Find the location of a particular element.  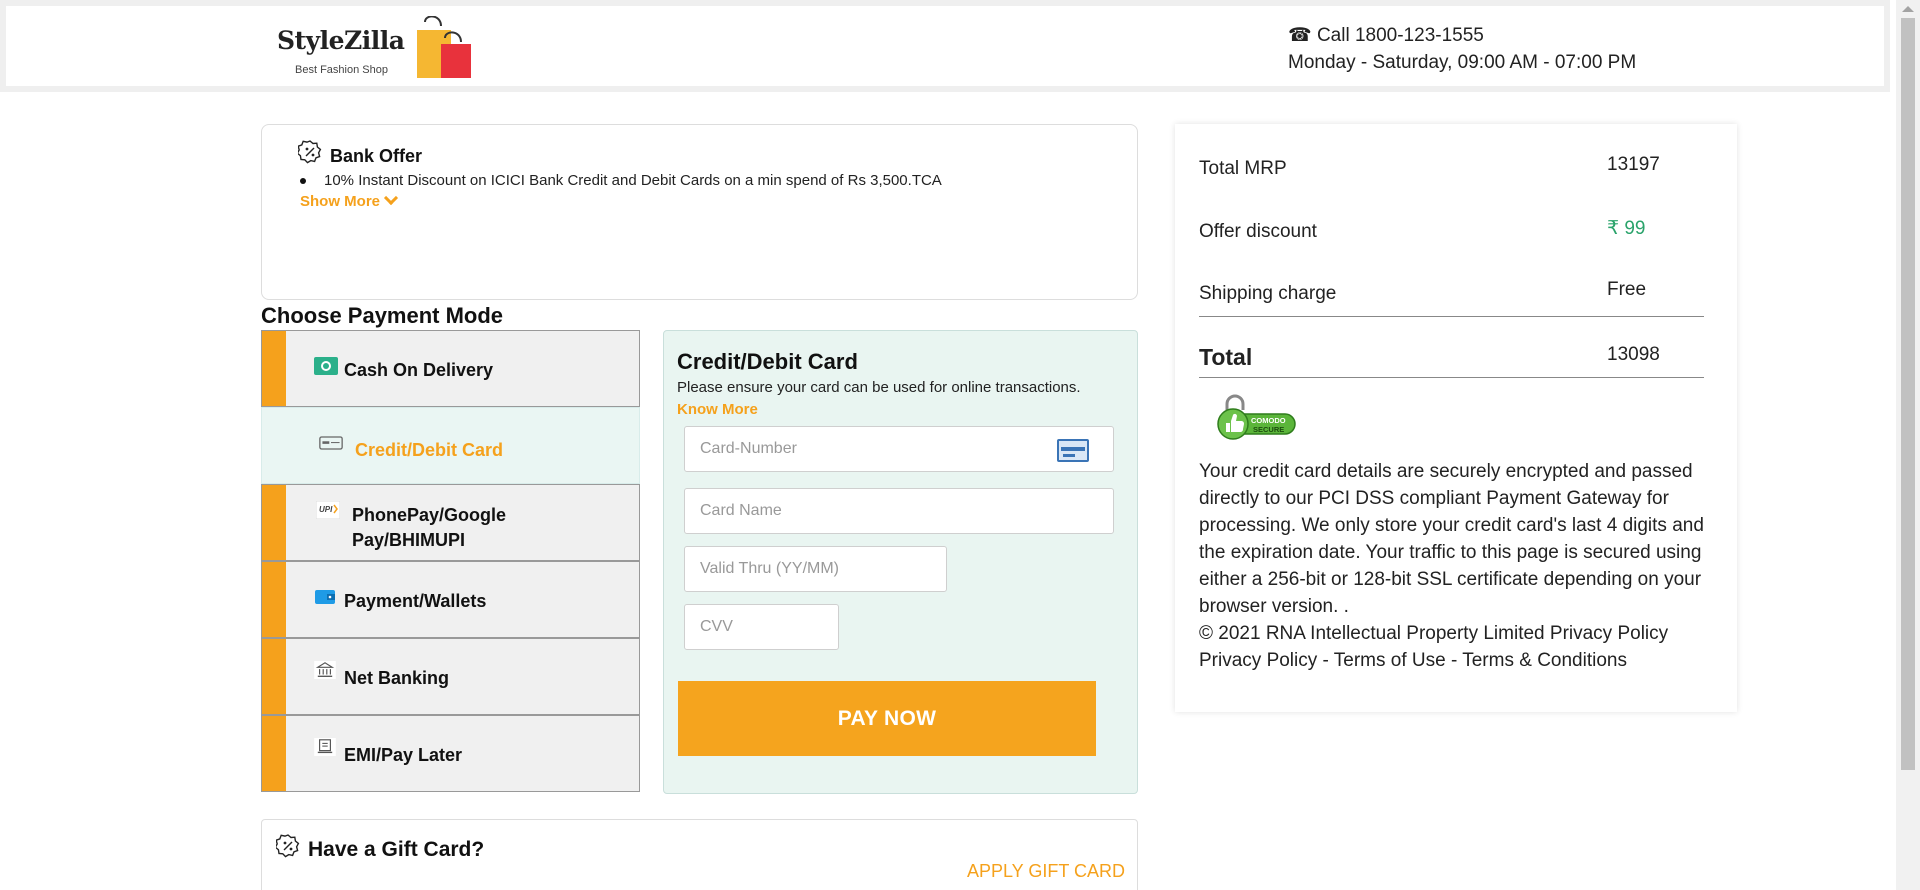

offer-discount-value: ₹ 99 is located at coordinates (1626, 228).